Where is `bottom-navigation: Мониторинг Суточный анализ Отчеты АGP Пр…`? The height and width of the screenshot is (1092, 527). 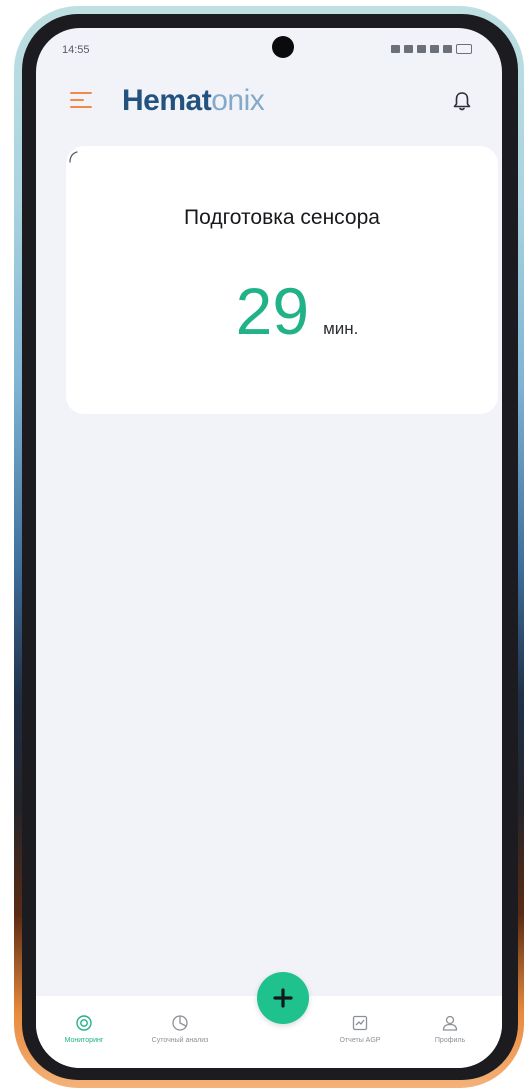
bottom-navigation: Мониторинг Суточный анализ Отчеты АGP Пр… is located at coordinates (269, 1020).